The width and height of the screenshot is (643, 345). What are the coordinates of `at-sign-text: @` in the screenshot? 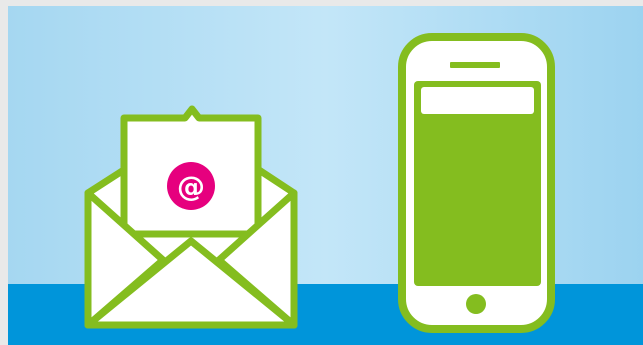 It's located at (191, 186).